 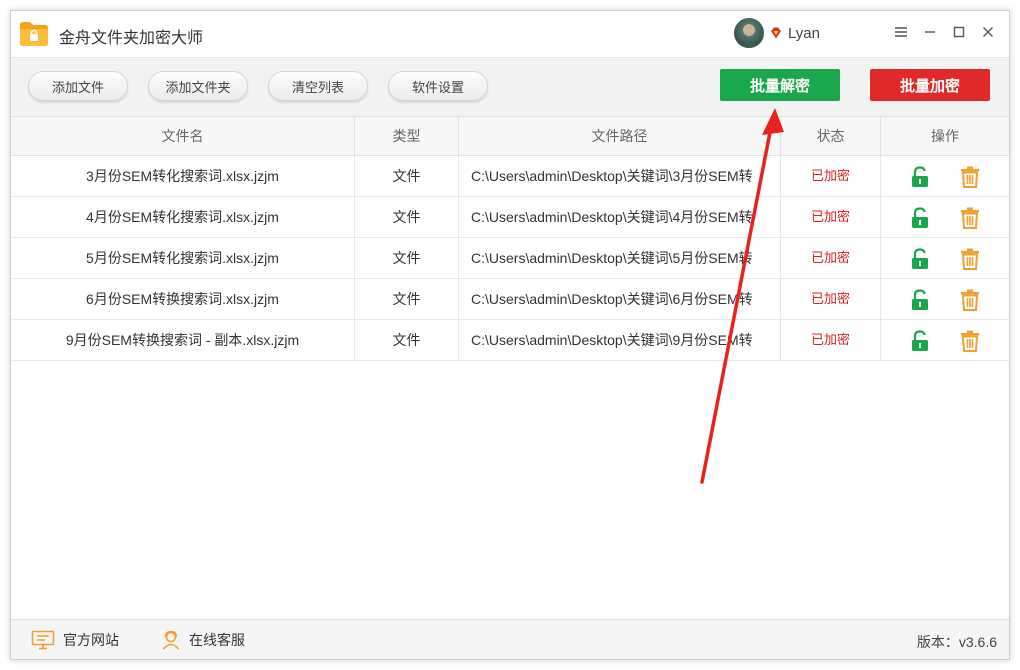 What do you see at coordinates (131, 38) in the screenshot?
I see `app-title: 金舟文件夹加密大师` at bounding box center [131, 38].